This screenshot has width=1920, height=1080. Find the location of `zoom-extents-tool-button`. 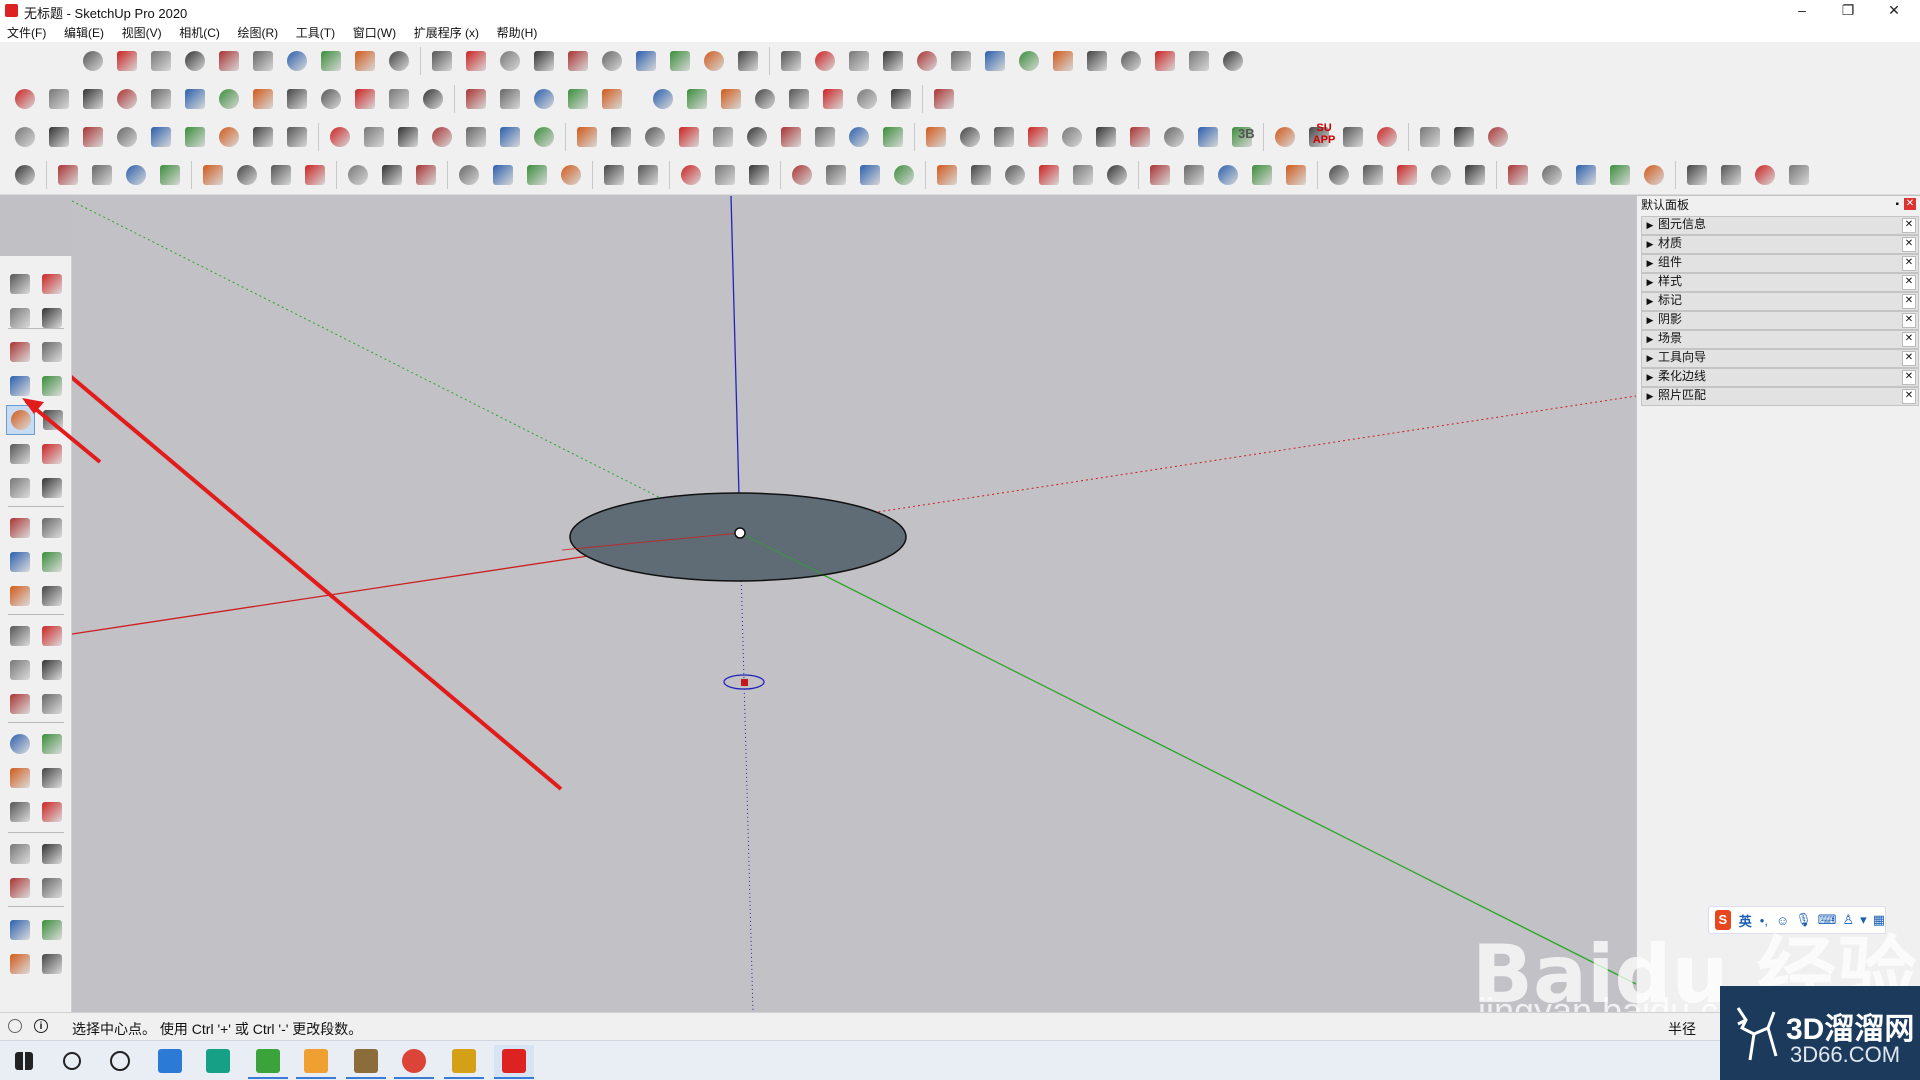

zoom-extents-tool-button is located at coordinates (20, 812).